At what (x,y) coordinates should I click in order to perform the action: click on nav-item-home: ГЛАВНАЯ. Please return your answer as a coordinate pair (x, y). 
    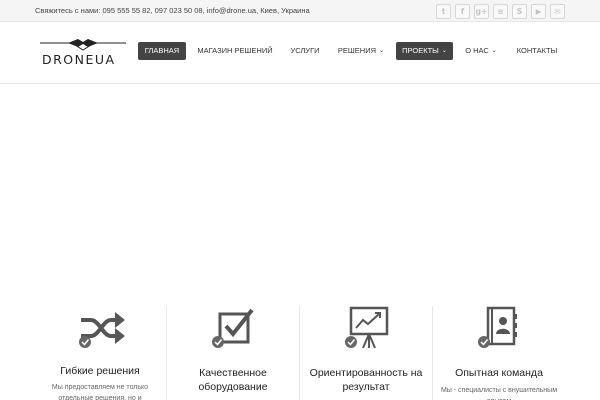
    Looking at the image, I should click on (162, 51).